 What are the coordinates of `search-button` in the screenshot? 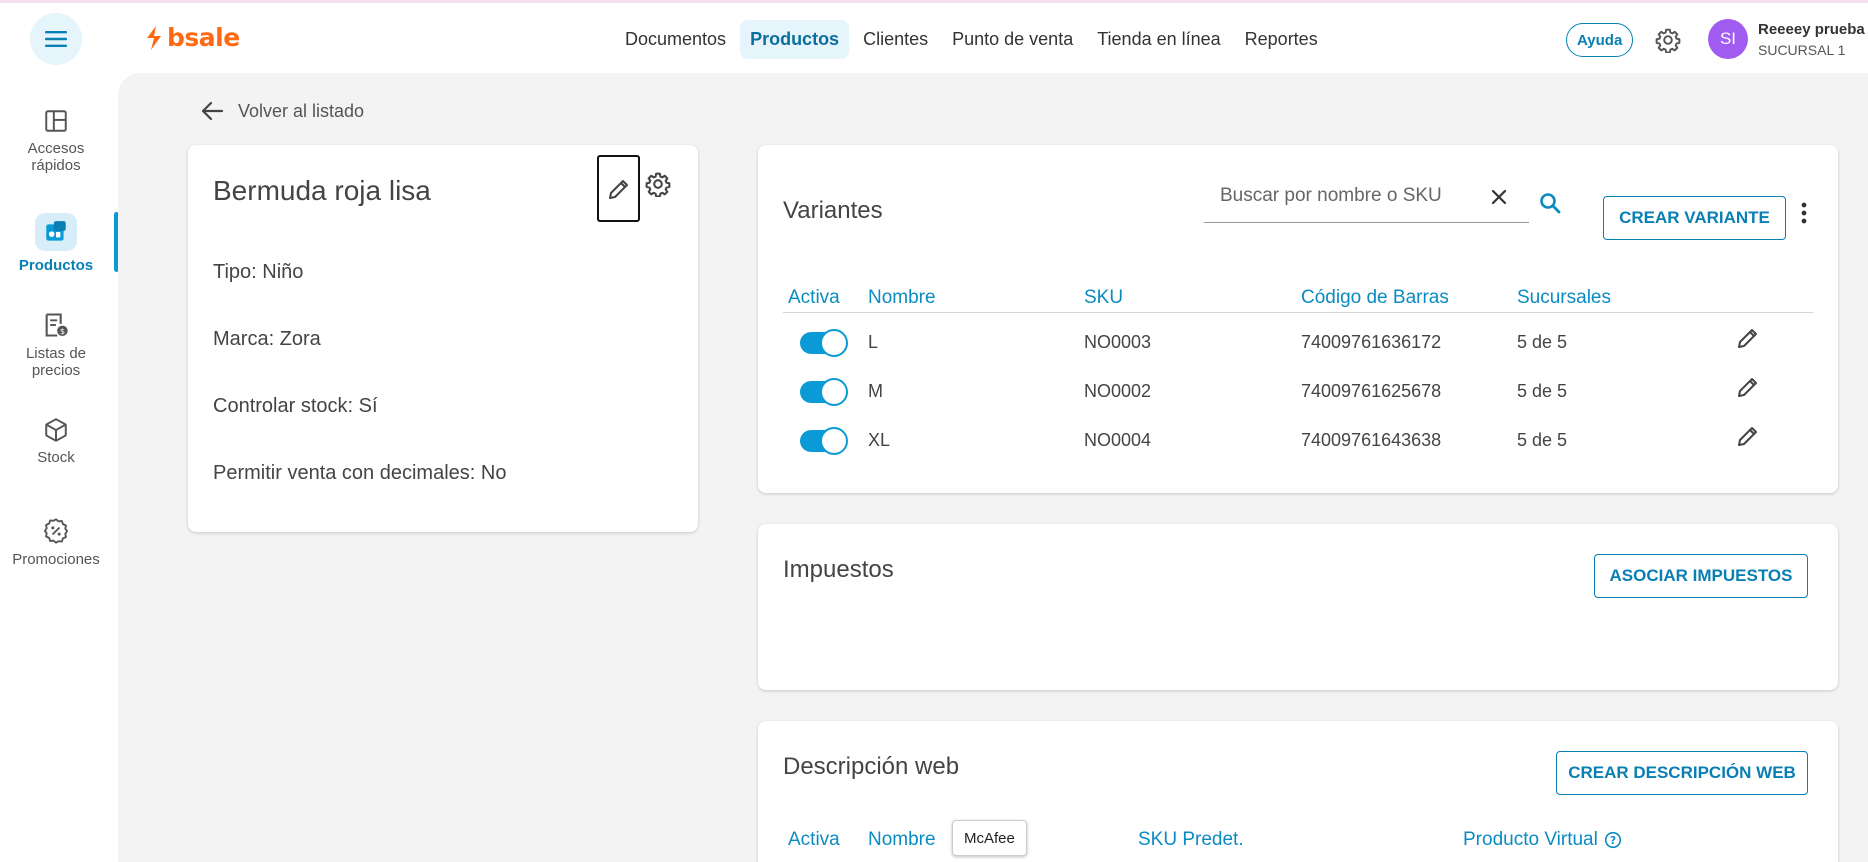 It's located at (1550, 205).